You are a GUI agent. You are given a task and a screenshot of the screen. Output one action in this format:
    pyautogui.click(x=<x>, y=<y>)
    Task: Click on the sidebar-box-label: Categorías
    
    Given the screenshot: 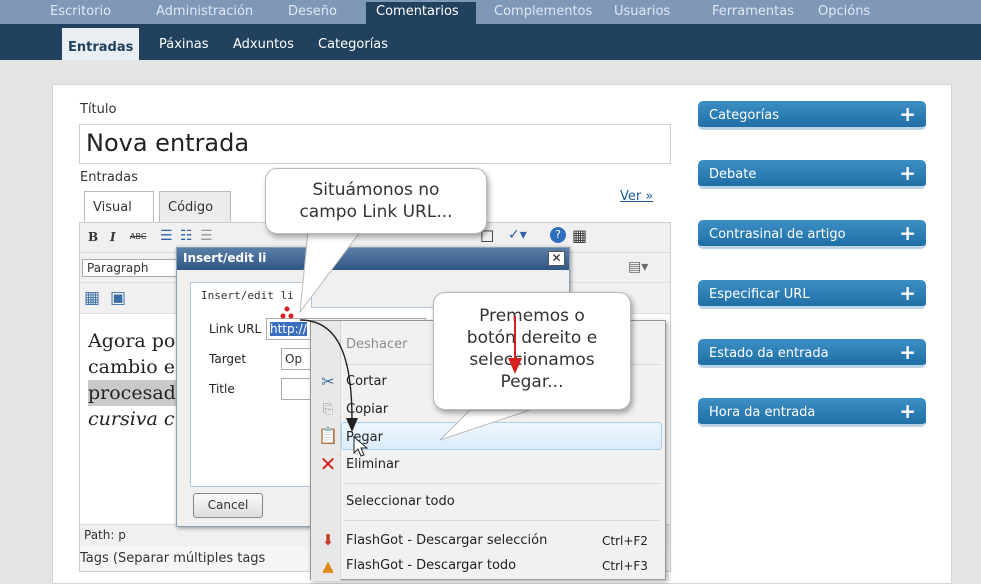 What is the action you would take?
    pyautogui.click(x=744, y=115)
    